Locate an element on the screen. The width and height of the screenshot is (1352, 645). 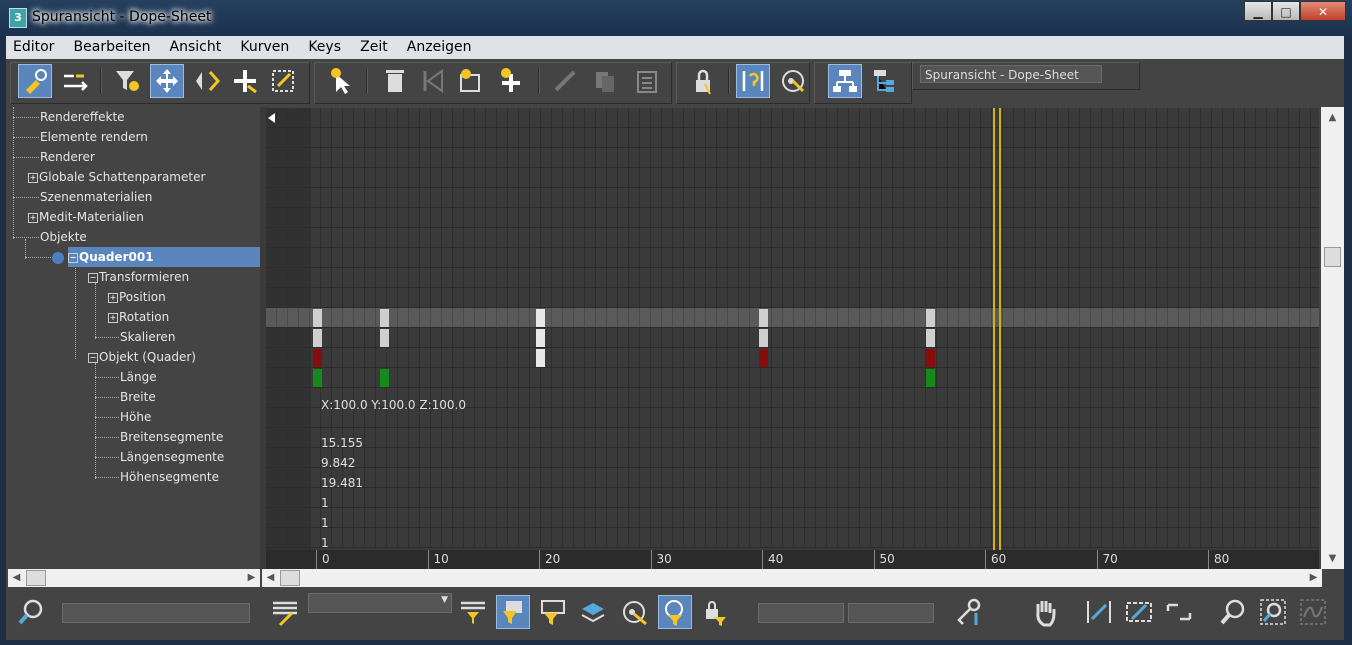
selection-dropdown: ▼ is located at coordinates (380, 603).